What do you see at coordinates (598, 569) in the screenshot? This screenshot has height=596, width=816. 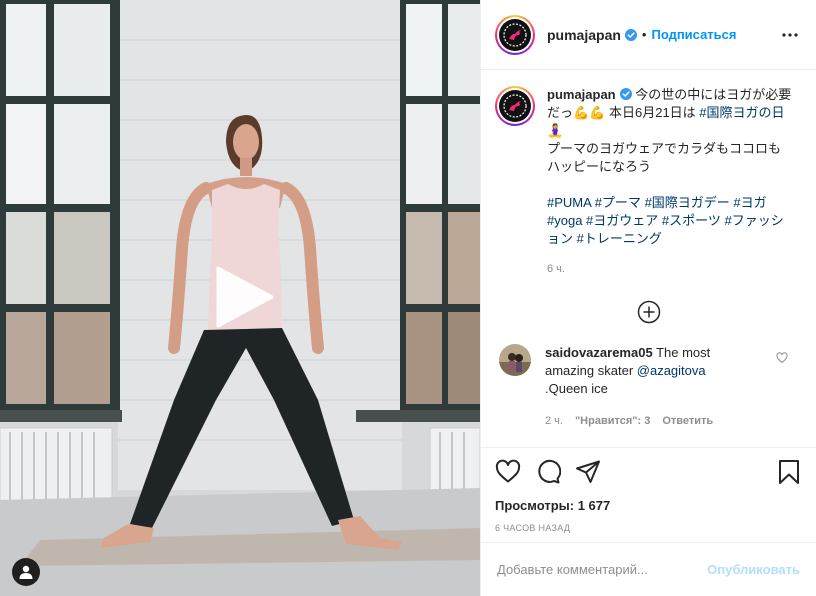 I see `comment-input` at bounding box center [598, 569].